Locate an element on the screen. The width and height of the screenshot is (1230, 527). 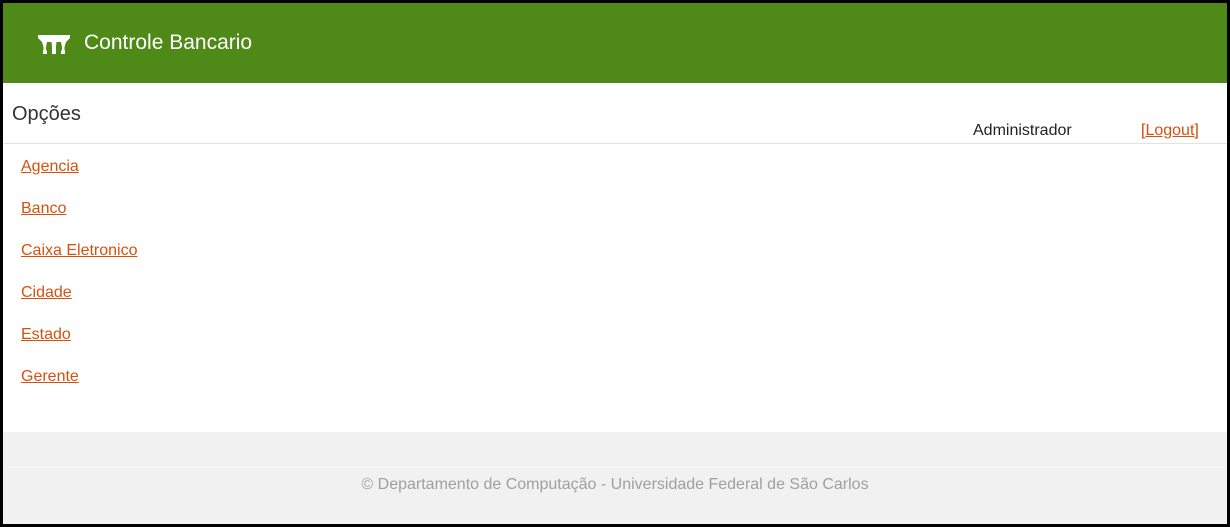
estado-link: Estado is located at coordinates (46, 334).